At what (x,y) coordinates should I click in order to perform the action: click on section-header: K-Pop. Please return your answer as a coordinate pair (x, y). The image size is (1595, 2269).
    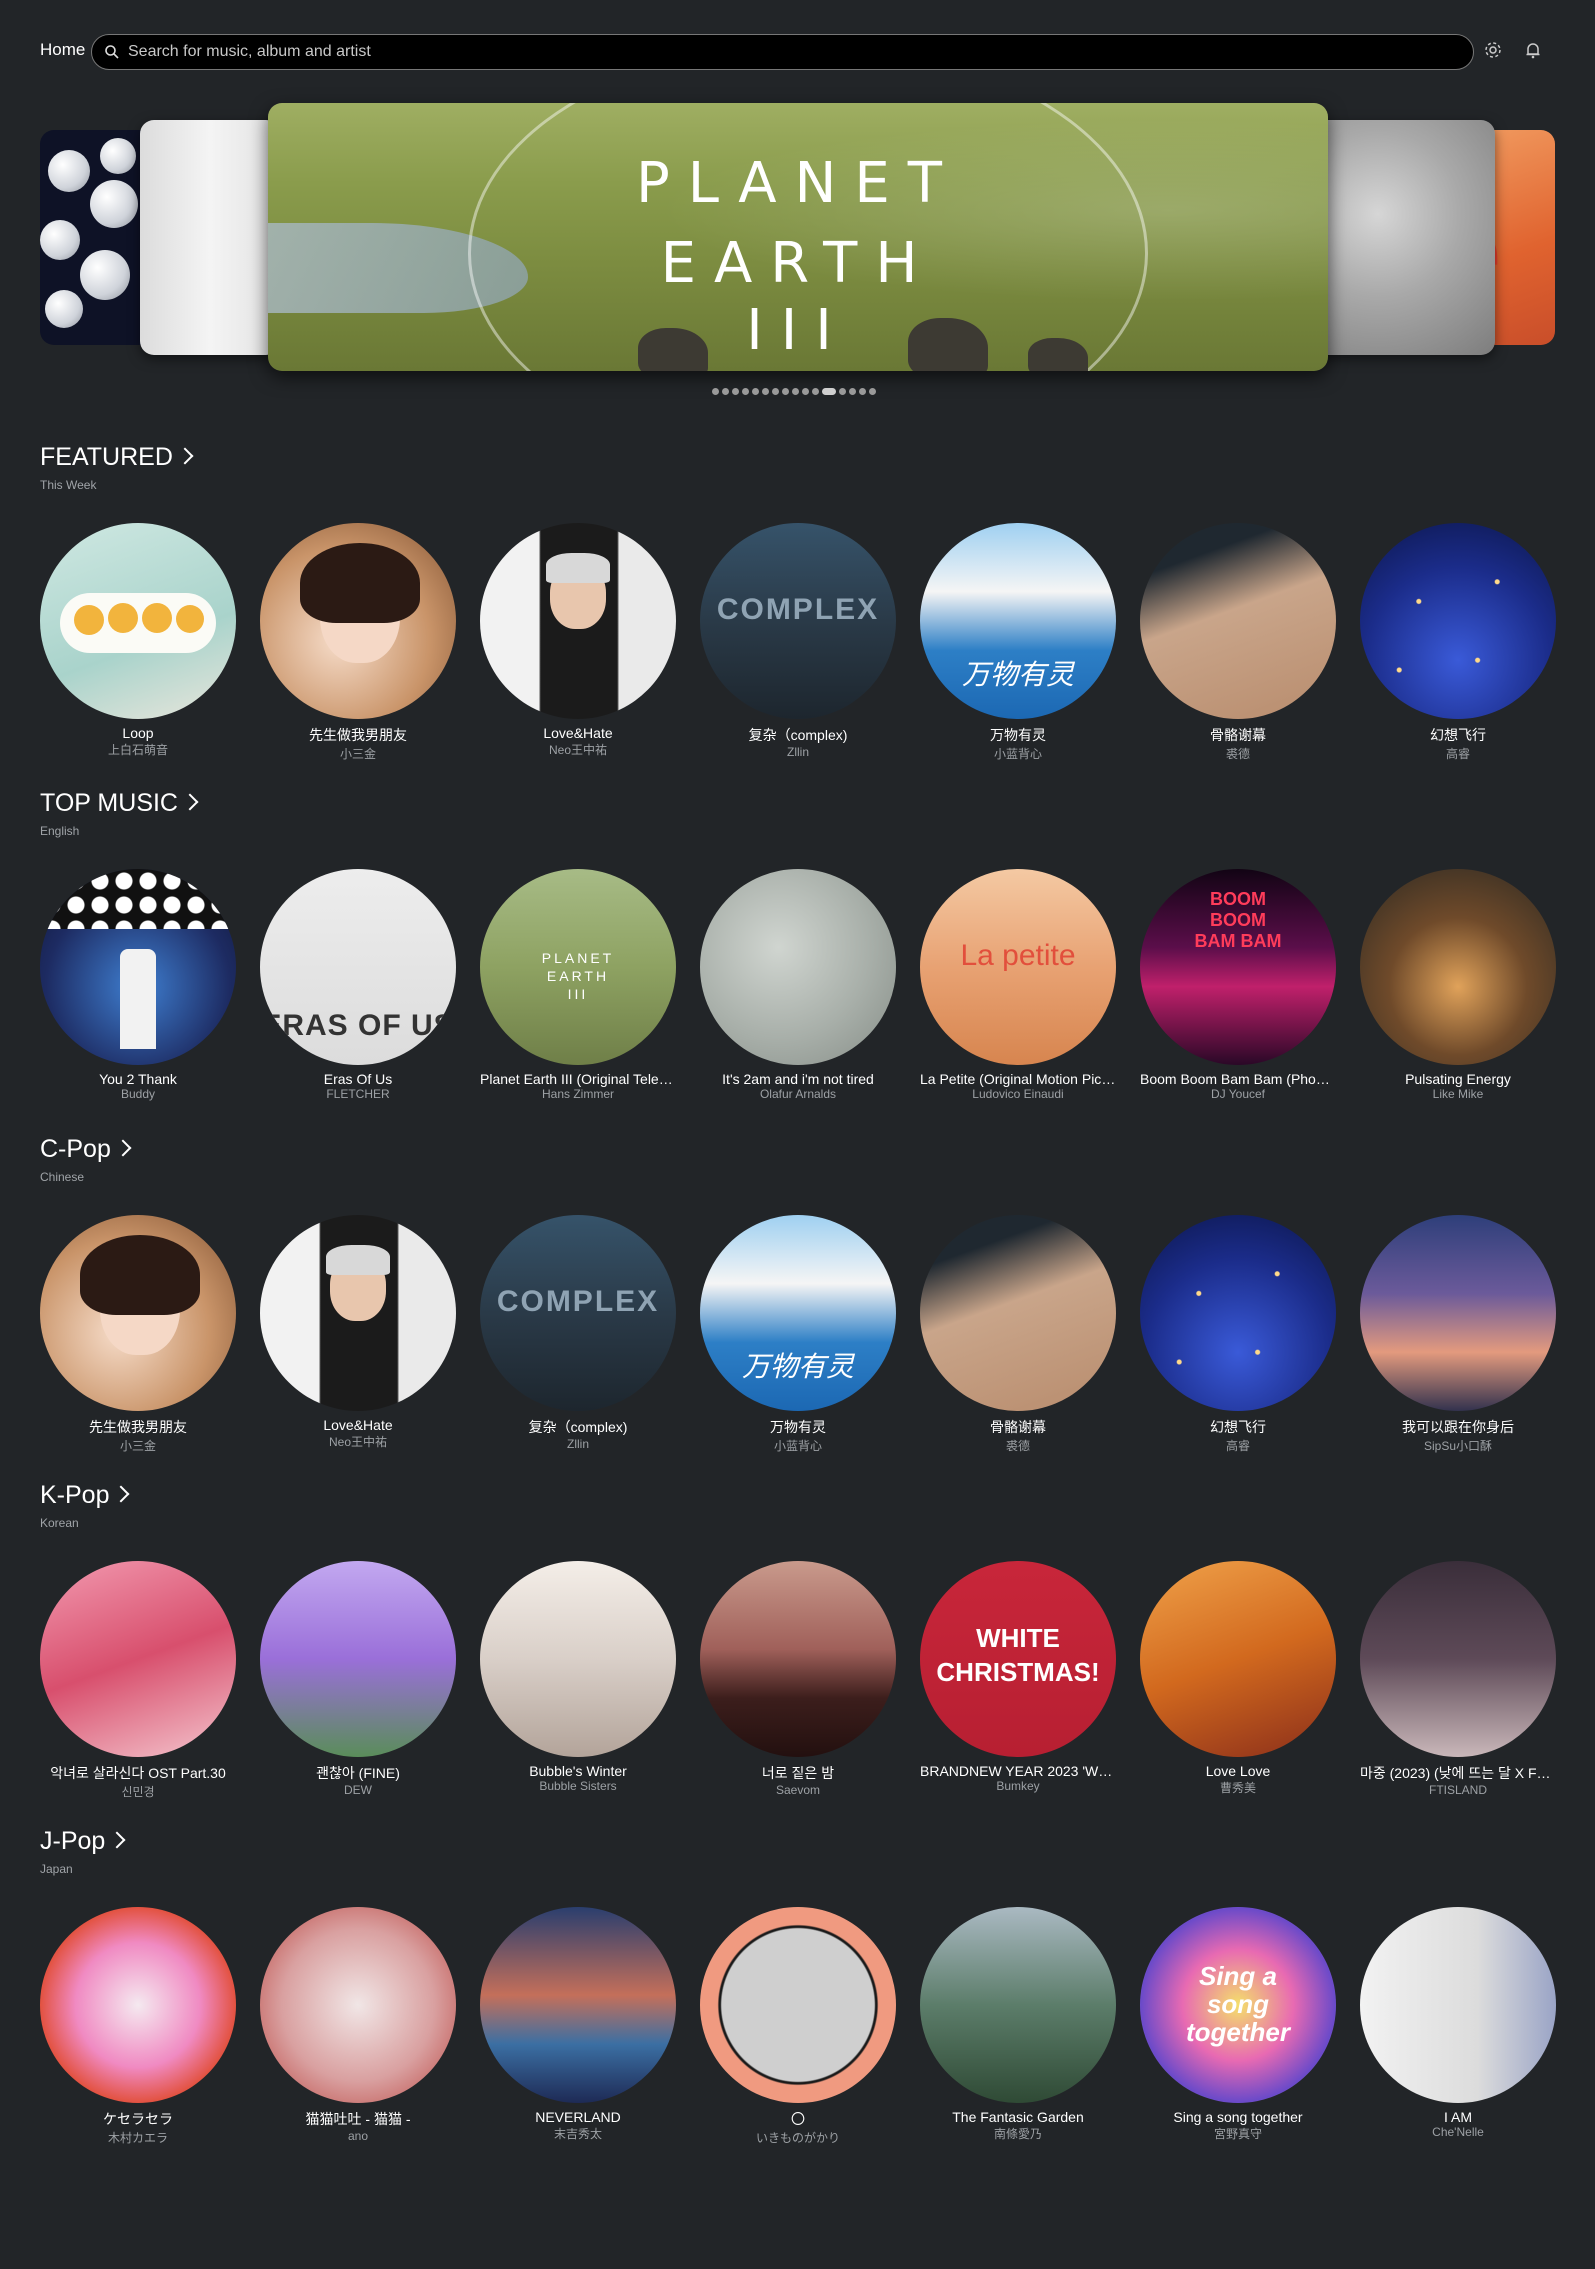
    Looking at the image, I should click on (85, 1496).